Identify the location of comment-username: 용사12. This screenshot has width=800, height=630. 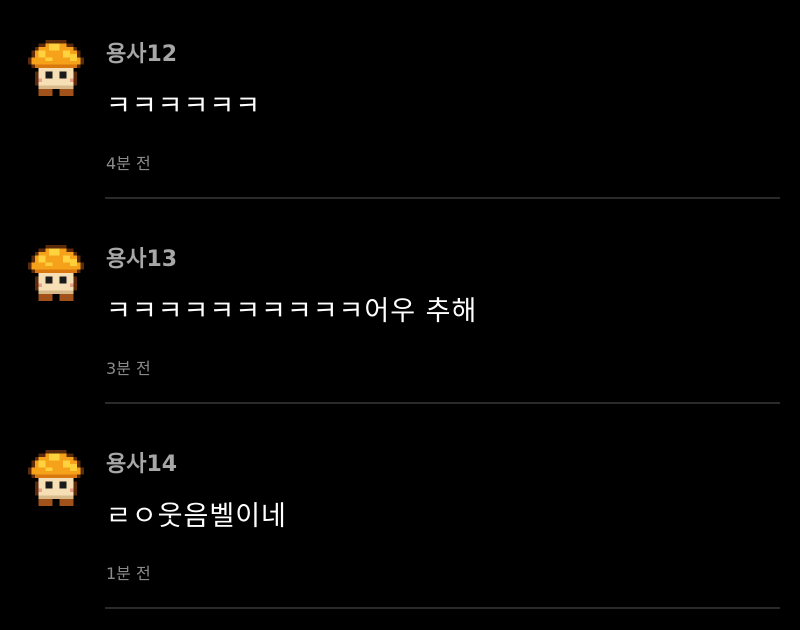
(141, 52).